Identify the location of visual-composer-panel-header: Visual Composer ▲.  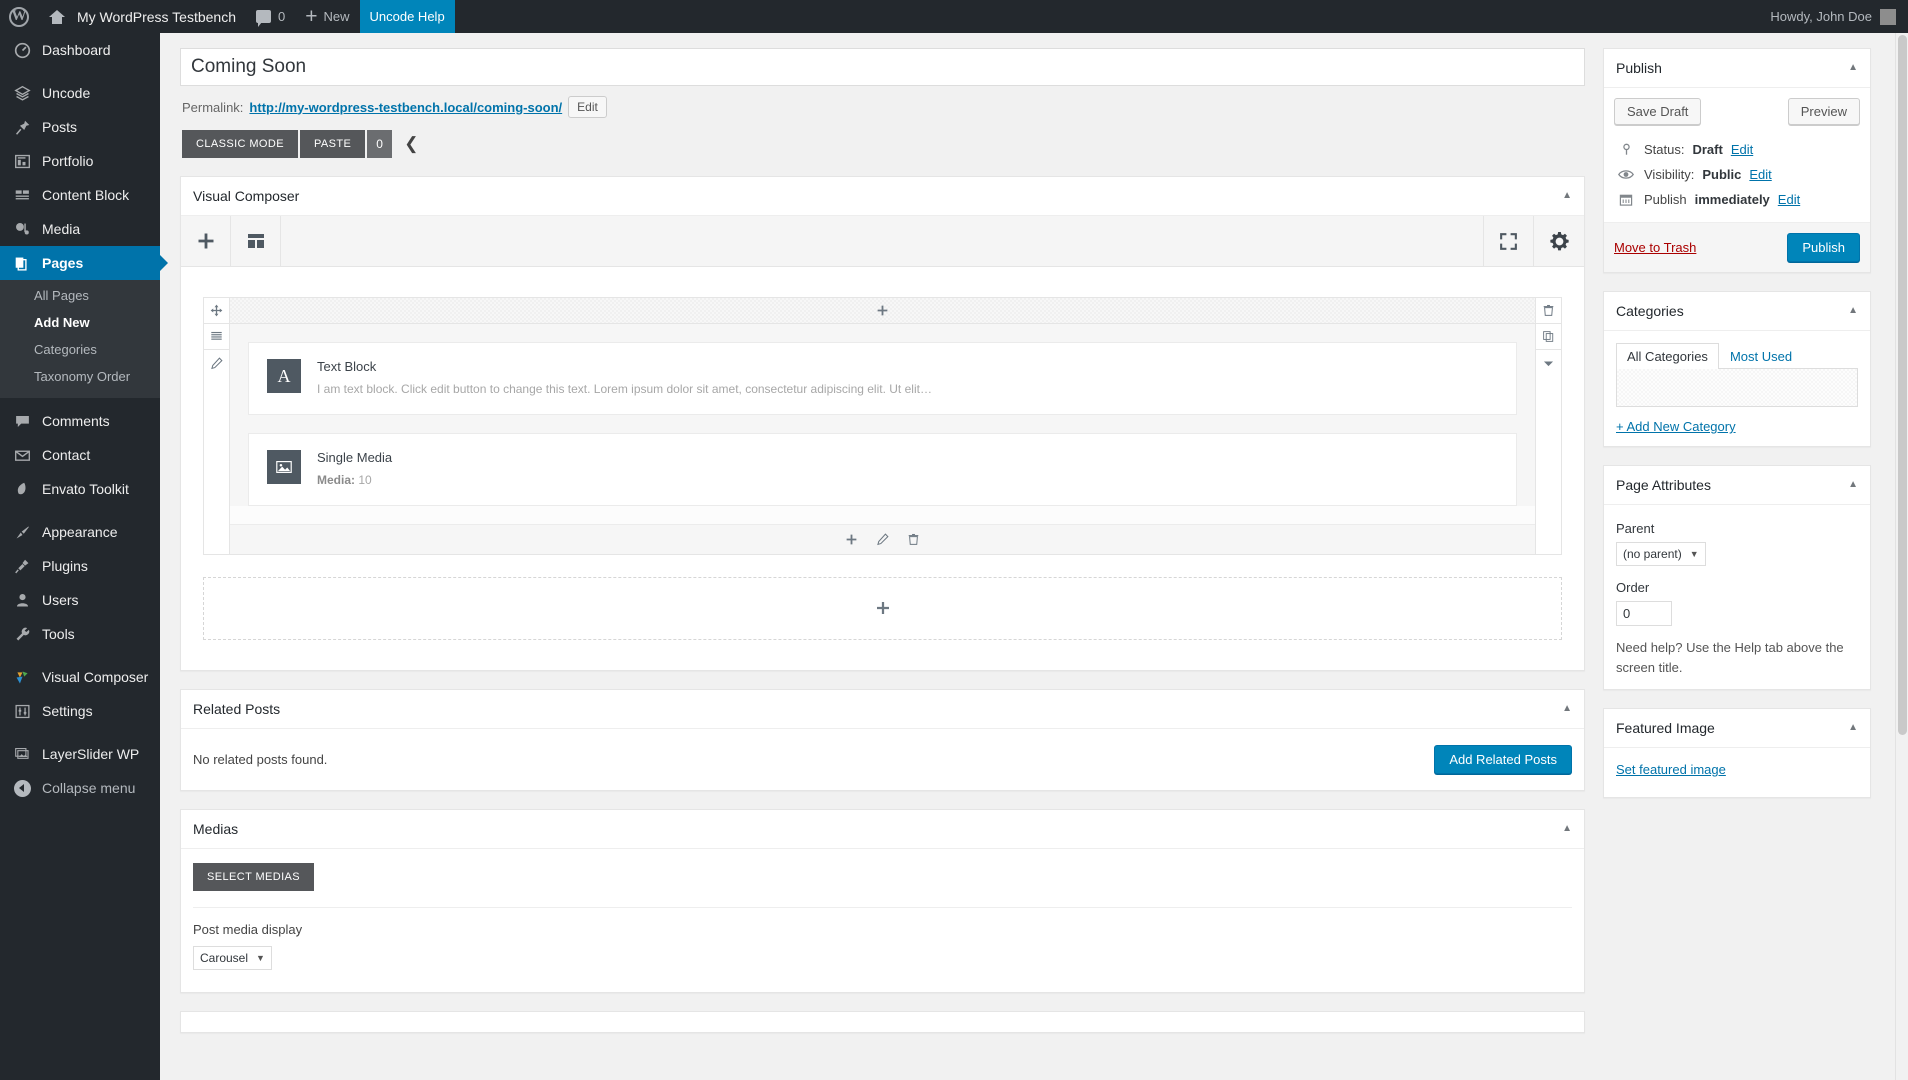
(882, 196).